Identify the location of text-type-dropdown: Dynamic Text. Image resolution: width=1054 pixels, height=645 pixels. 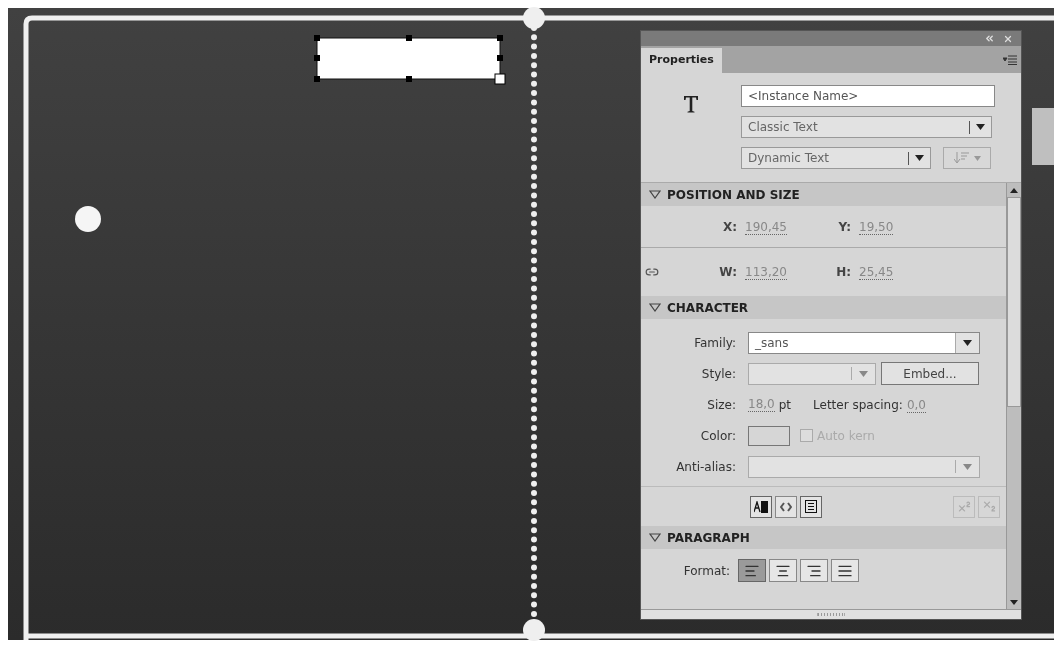
(836, 158).